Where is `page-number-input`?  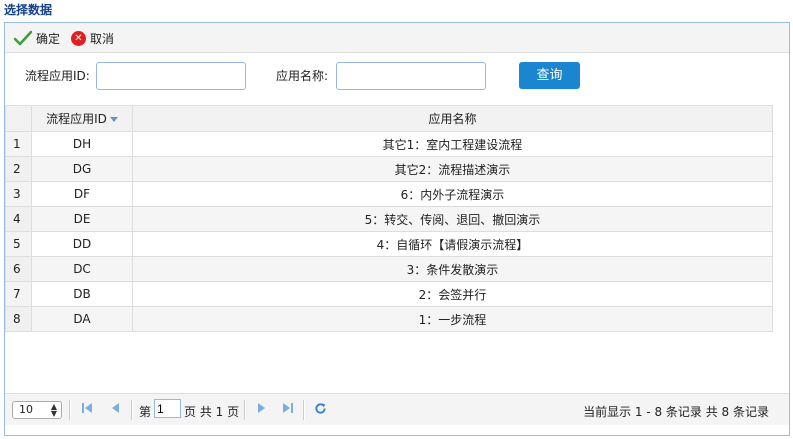
page-number-input is located at coordinates (167, 408).